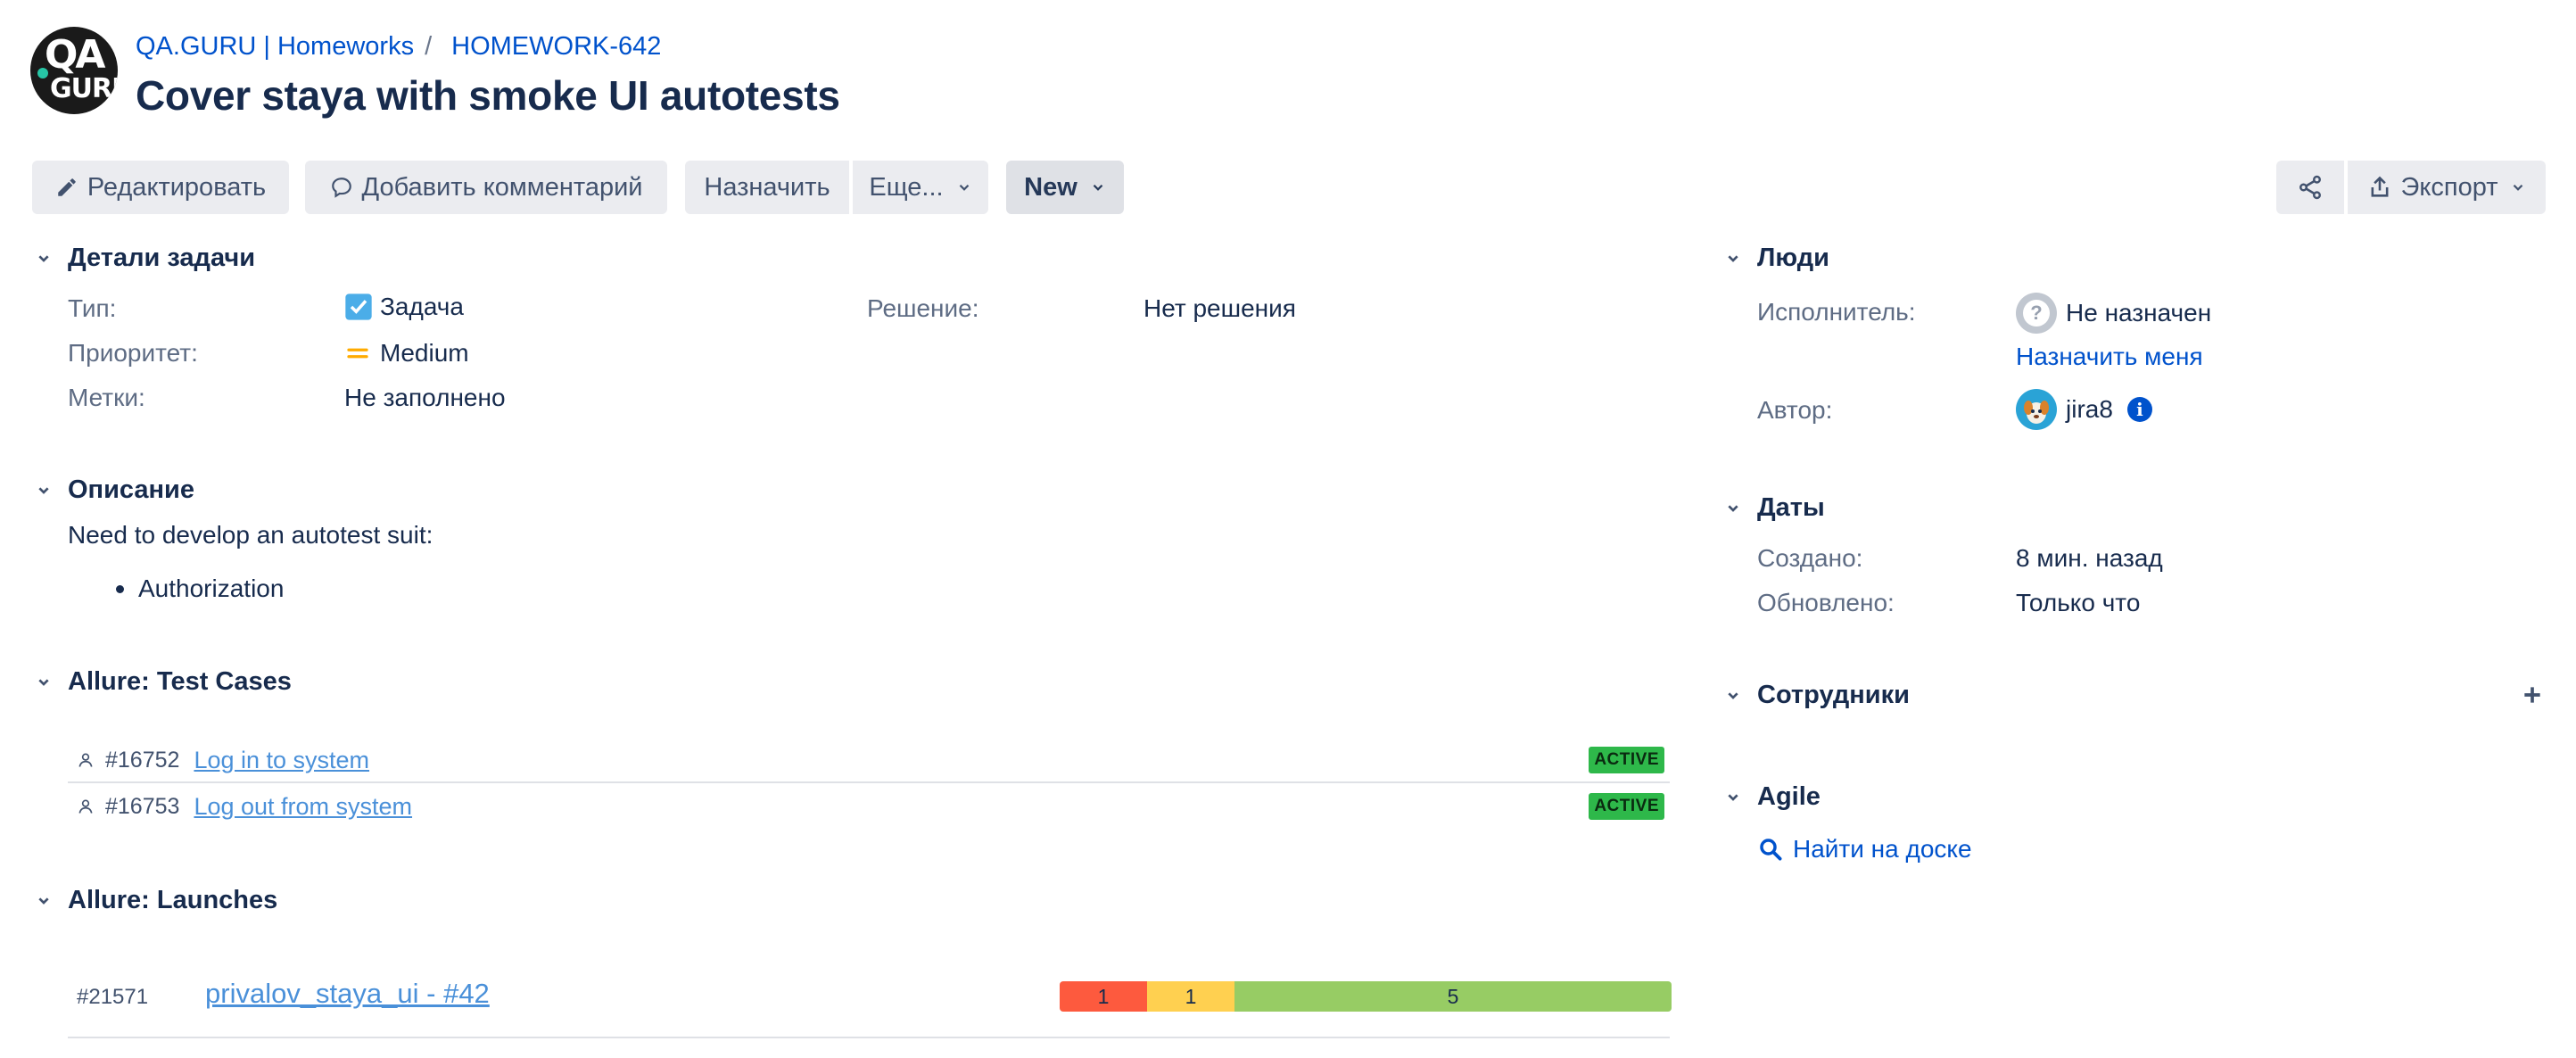  What do you see at coordinates (2139, 409) in the screenshot?
I see `info-icon: i` at bounding box center [2139, 409].